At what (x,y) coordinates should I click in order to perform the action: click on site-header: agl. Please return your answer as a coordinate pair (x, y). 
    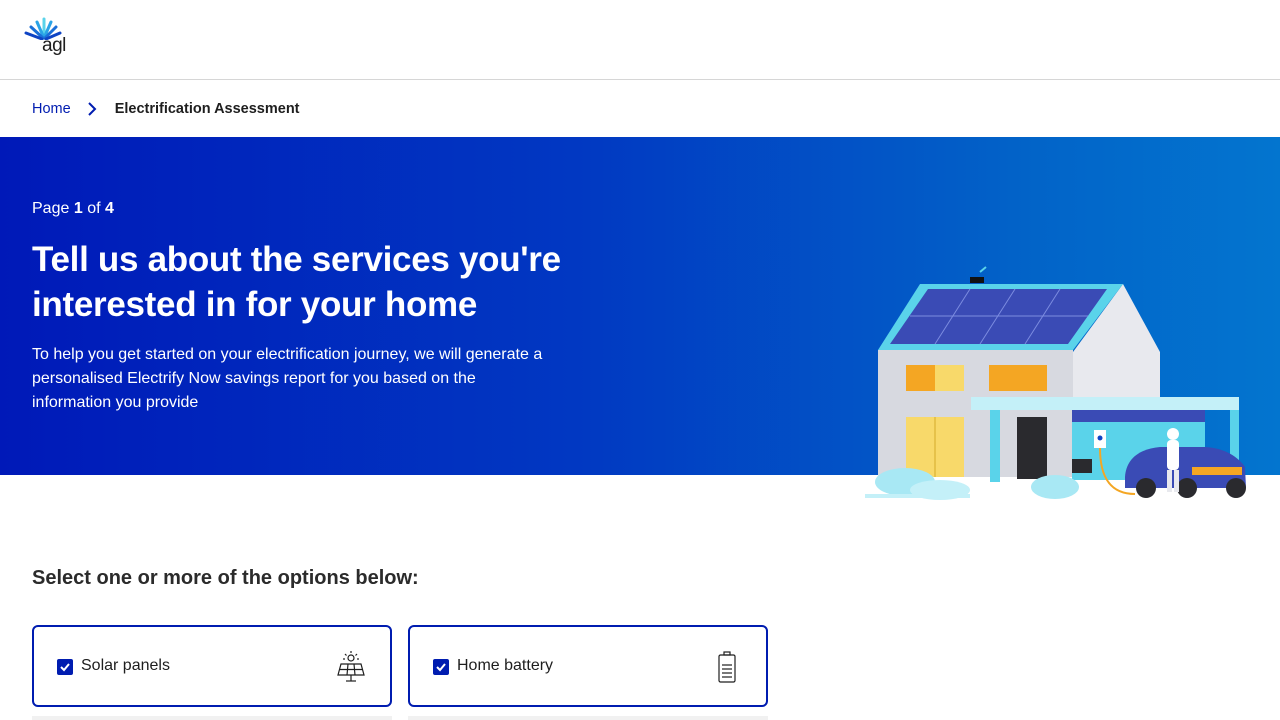
    Looking at the image, I should click on (640, 40).